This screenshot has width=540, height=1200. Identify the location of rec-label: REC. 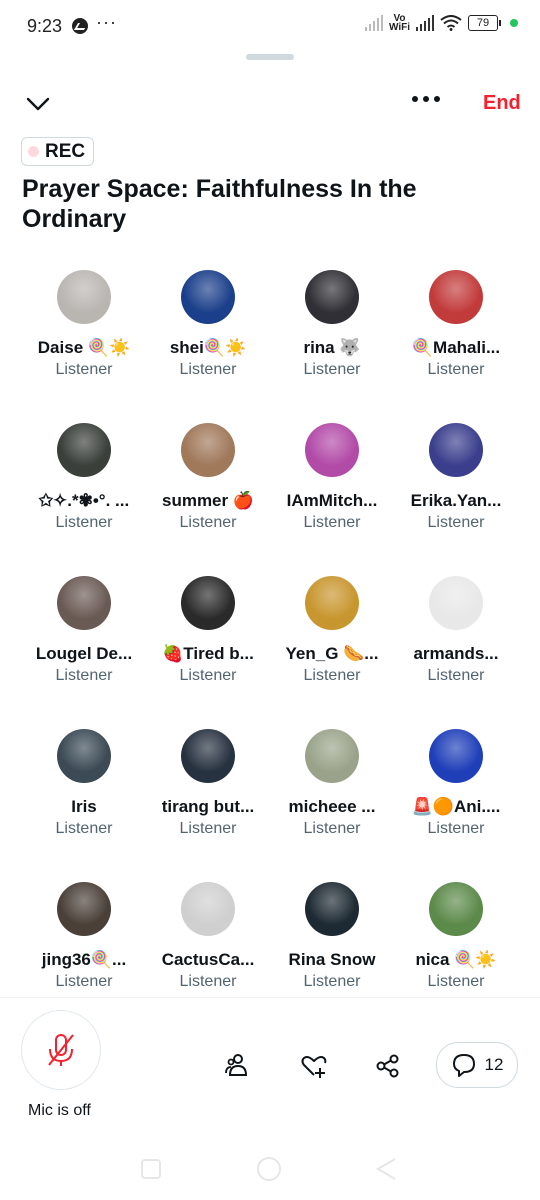
(65, 151).